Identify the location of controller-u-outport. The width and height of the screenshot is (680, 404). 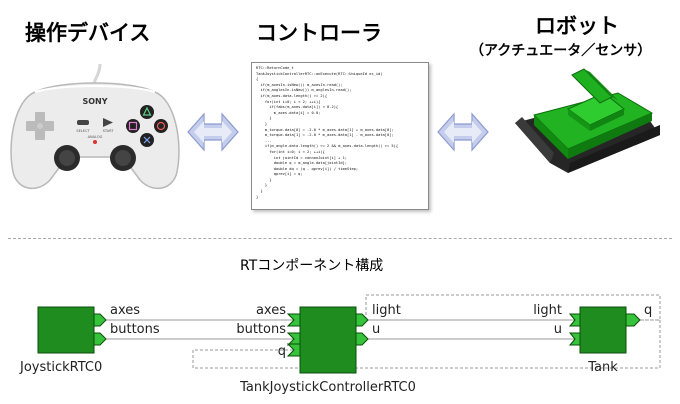
(362, 339).